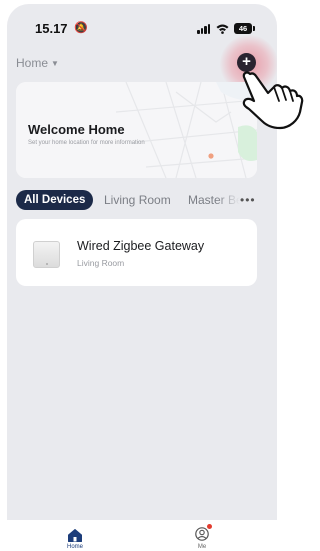 The height and width of the screenshot is (551, 320). What do you see at coordinates (248, 200) in the screenshot?
I see `more-icon: •••` at bounding box center [248, 200].